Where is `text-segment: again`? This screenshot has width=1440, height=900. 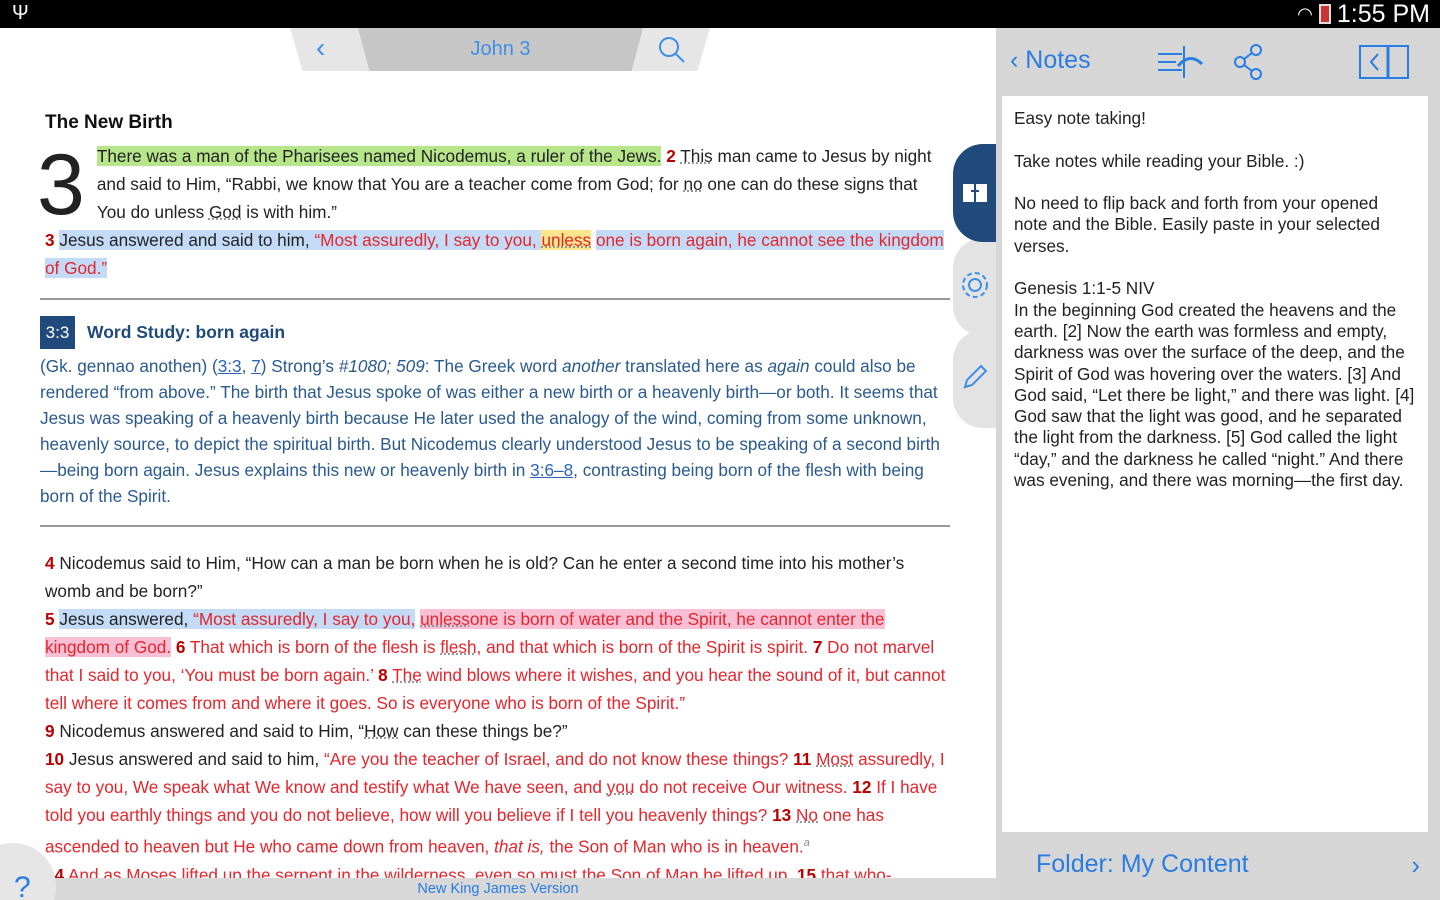
text-segment: again is located at coordinates (788, 366).